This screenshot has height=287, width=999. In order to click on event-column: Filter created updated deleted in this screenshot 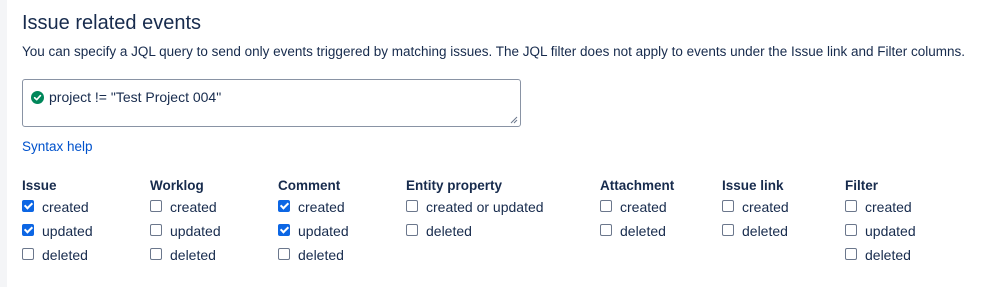, I will do `click(880, 222)`.